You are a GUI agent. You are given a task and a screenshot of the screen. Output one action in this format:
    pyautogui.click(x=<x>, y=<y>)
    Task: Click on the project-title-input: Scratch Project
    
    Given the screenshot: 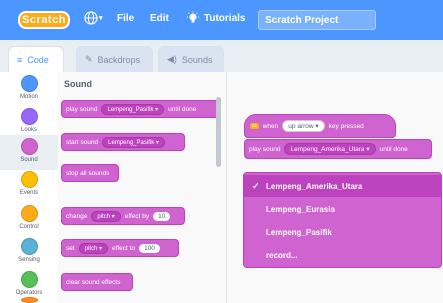 What is the action you would take?
    pyautogui.click(x=317, y=20)
    